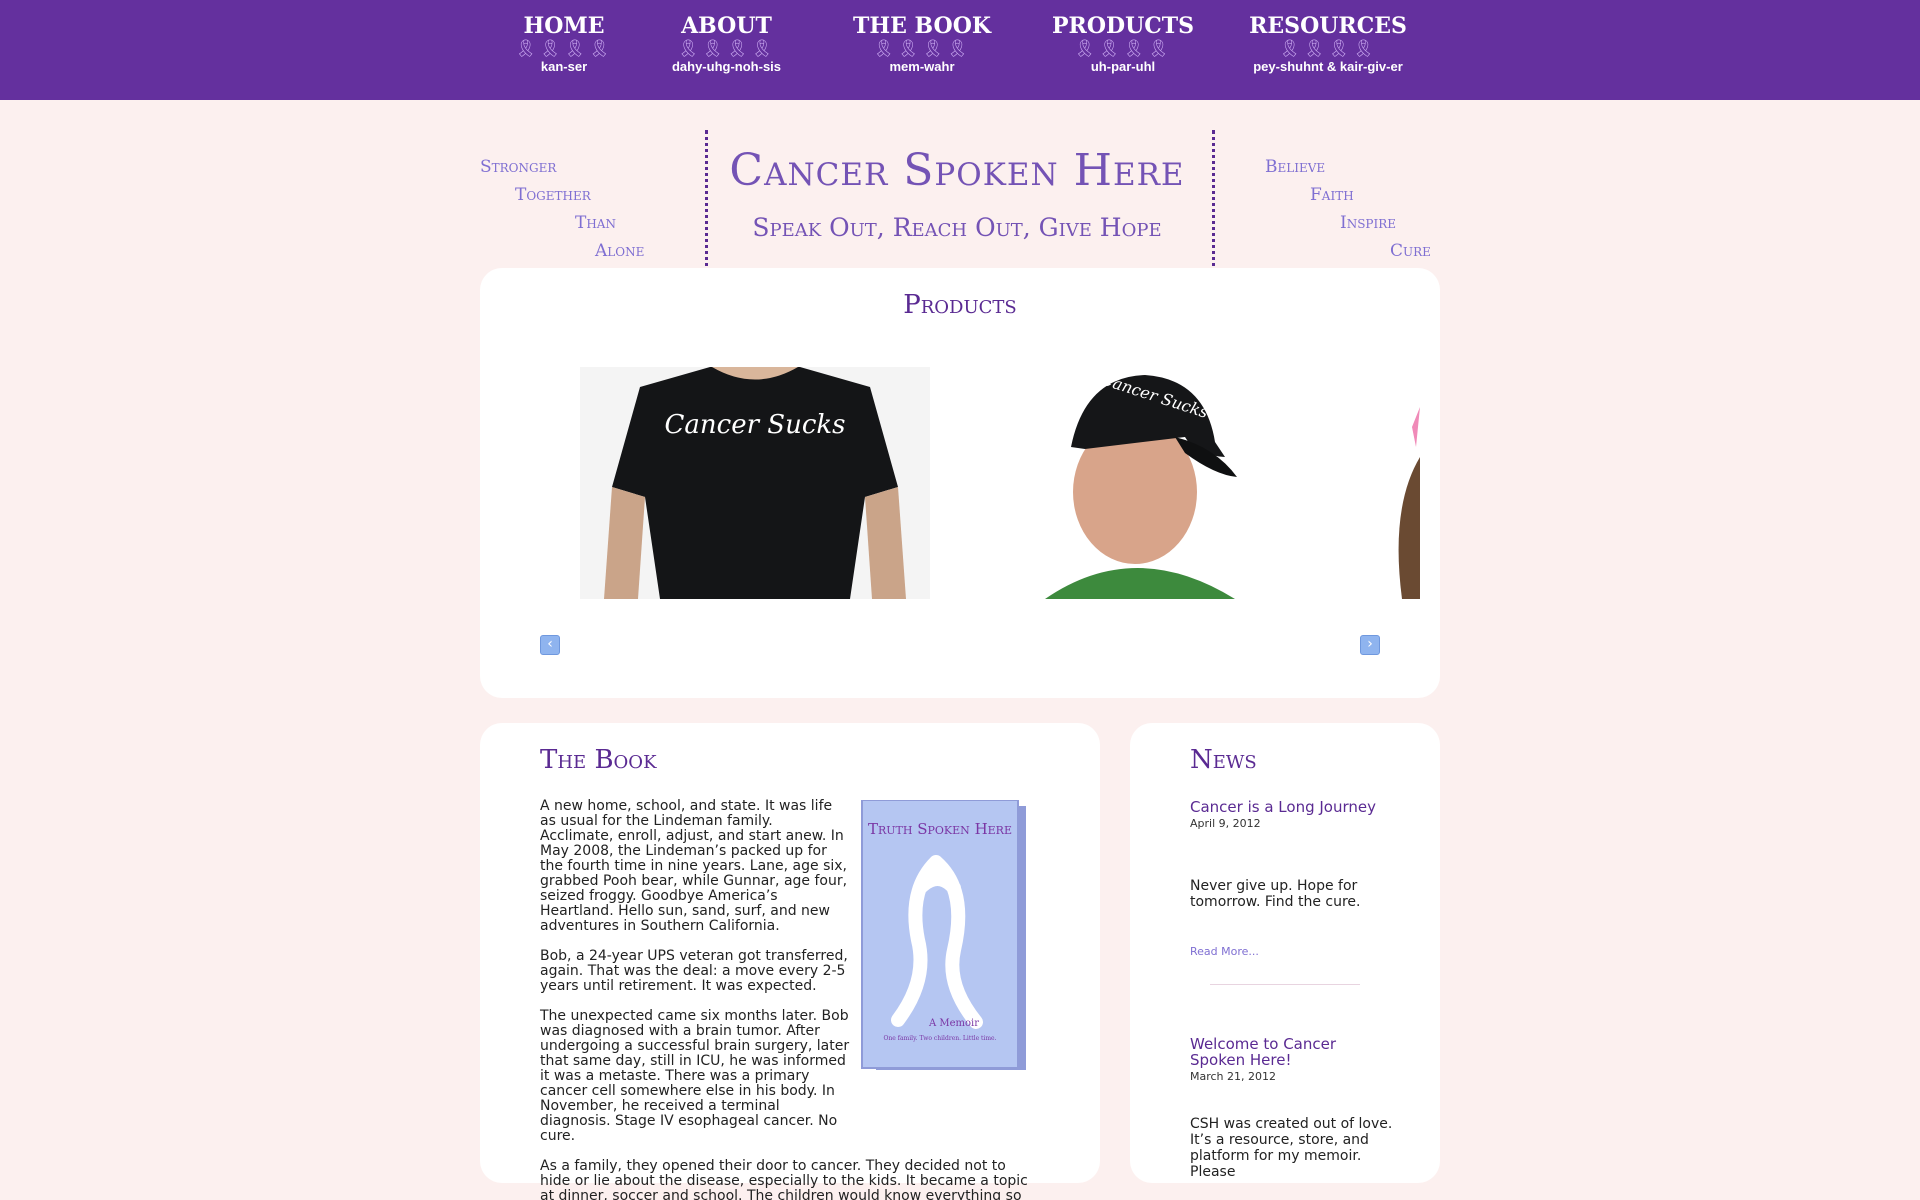  I want to click on nav-pronunciation: pey-shuhnt & kair-giv-er, so click(1328, 66).